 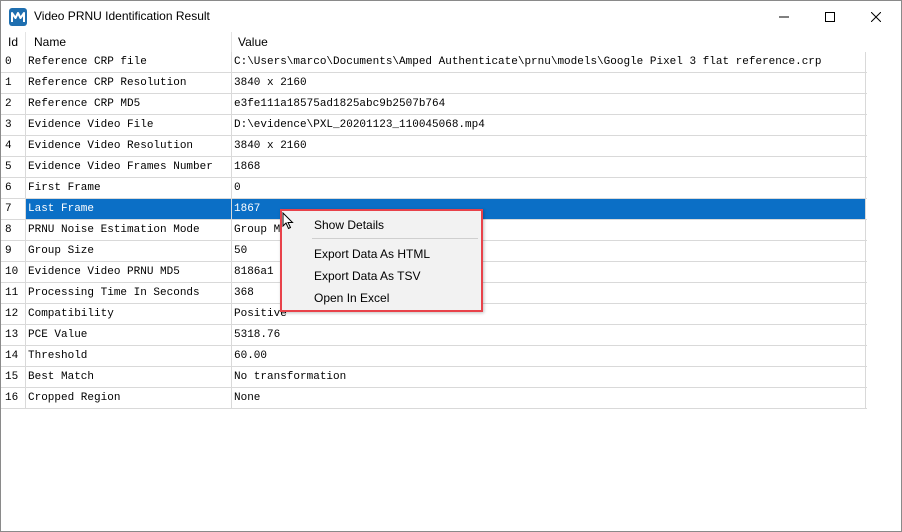 I want to click on cell-value: 1868, so click(x=549, y=167).